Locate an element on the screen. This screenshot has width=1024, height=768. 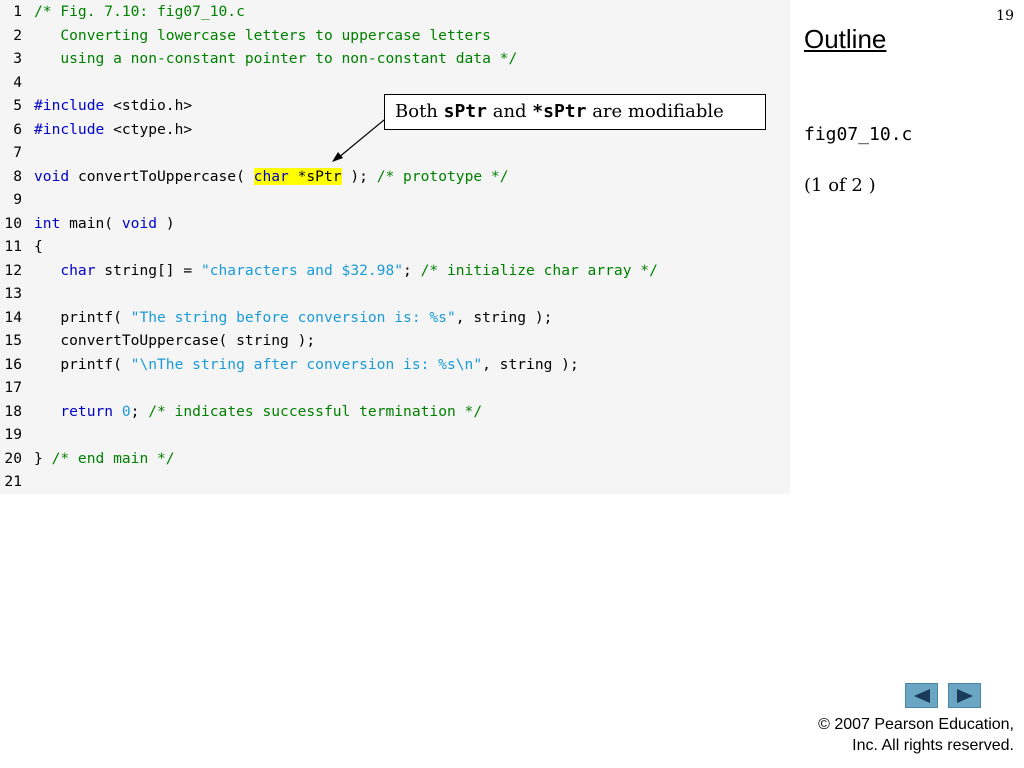
line-number: 21 is located at coordinates (13, 481).